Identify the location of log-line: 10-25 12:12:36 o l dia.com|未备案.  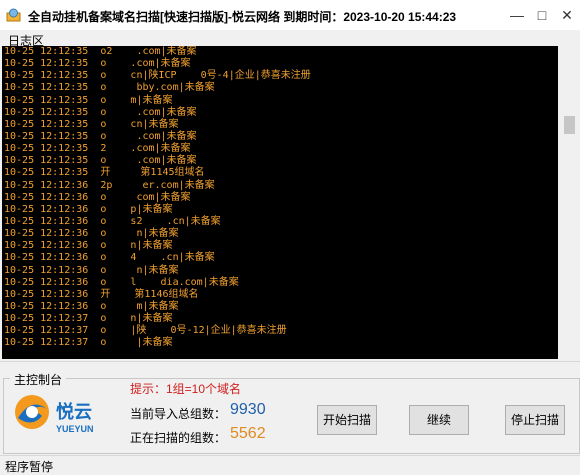
(121, 282).